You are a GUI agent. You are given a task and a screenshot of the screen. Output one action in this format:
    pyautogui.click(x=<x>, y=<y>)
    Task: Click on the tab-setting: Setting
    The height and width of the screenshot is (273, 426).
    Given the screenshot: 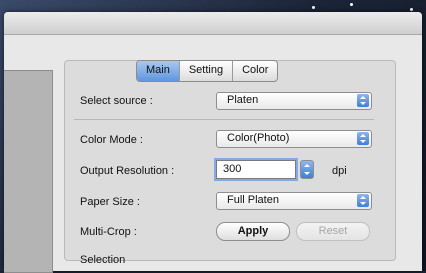 What is the action you would take?
    pyautogui.click(x=207, y=71)
    